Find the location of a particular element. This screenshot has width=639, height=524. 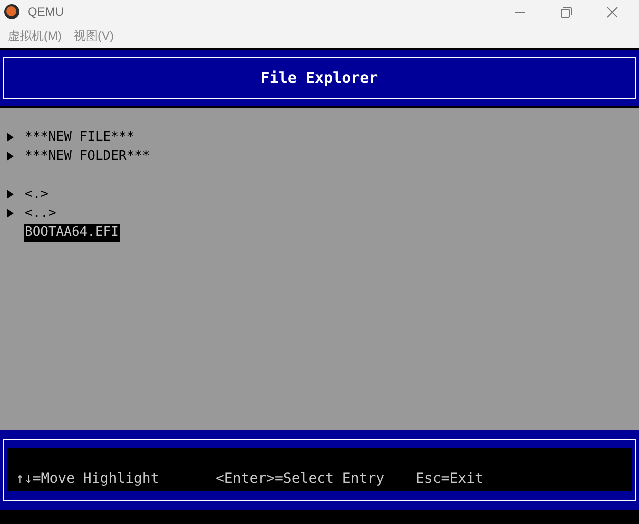

app-logo-icon is located at coordinates (12, 12).